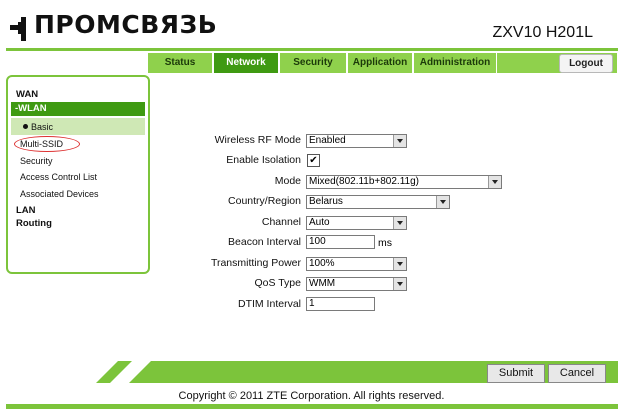 The width and height of the screenshot is (623, 417). What do you see at coordinates (264, 201) in the screenshot?
I see `country-label: Country/Region` at bounding box center [264, 201].